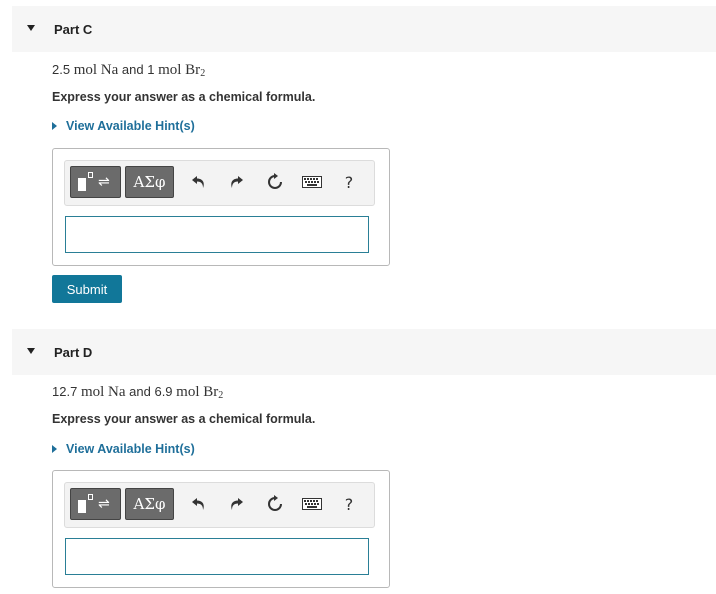 Image resolution: width=716 pixels, height=594 pixels. What do you see at coordinates (87, 289) in the screenshot?
I see `submit-button: Submit` at bounding box center [87, 289].